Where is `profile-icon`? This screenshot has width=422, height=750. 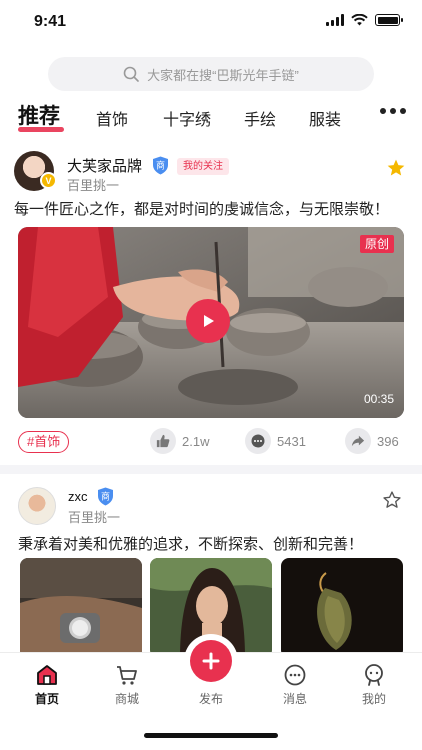 profile-icon is located at coordinates (374, 675).